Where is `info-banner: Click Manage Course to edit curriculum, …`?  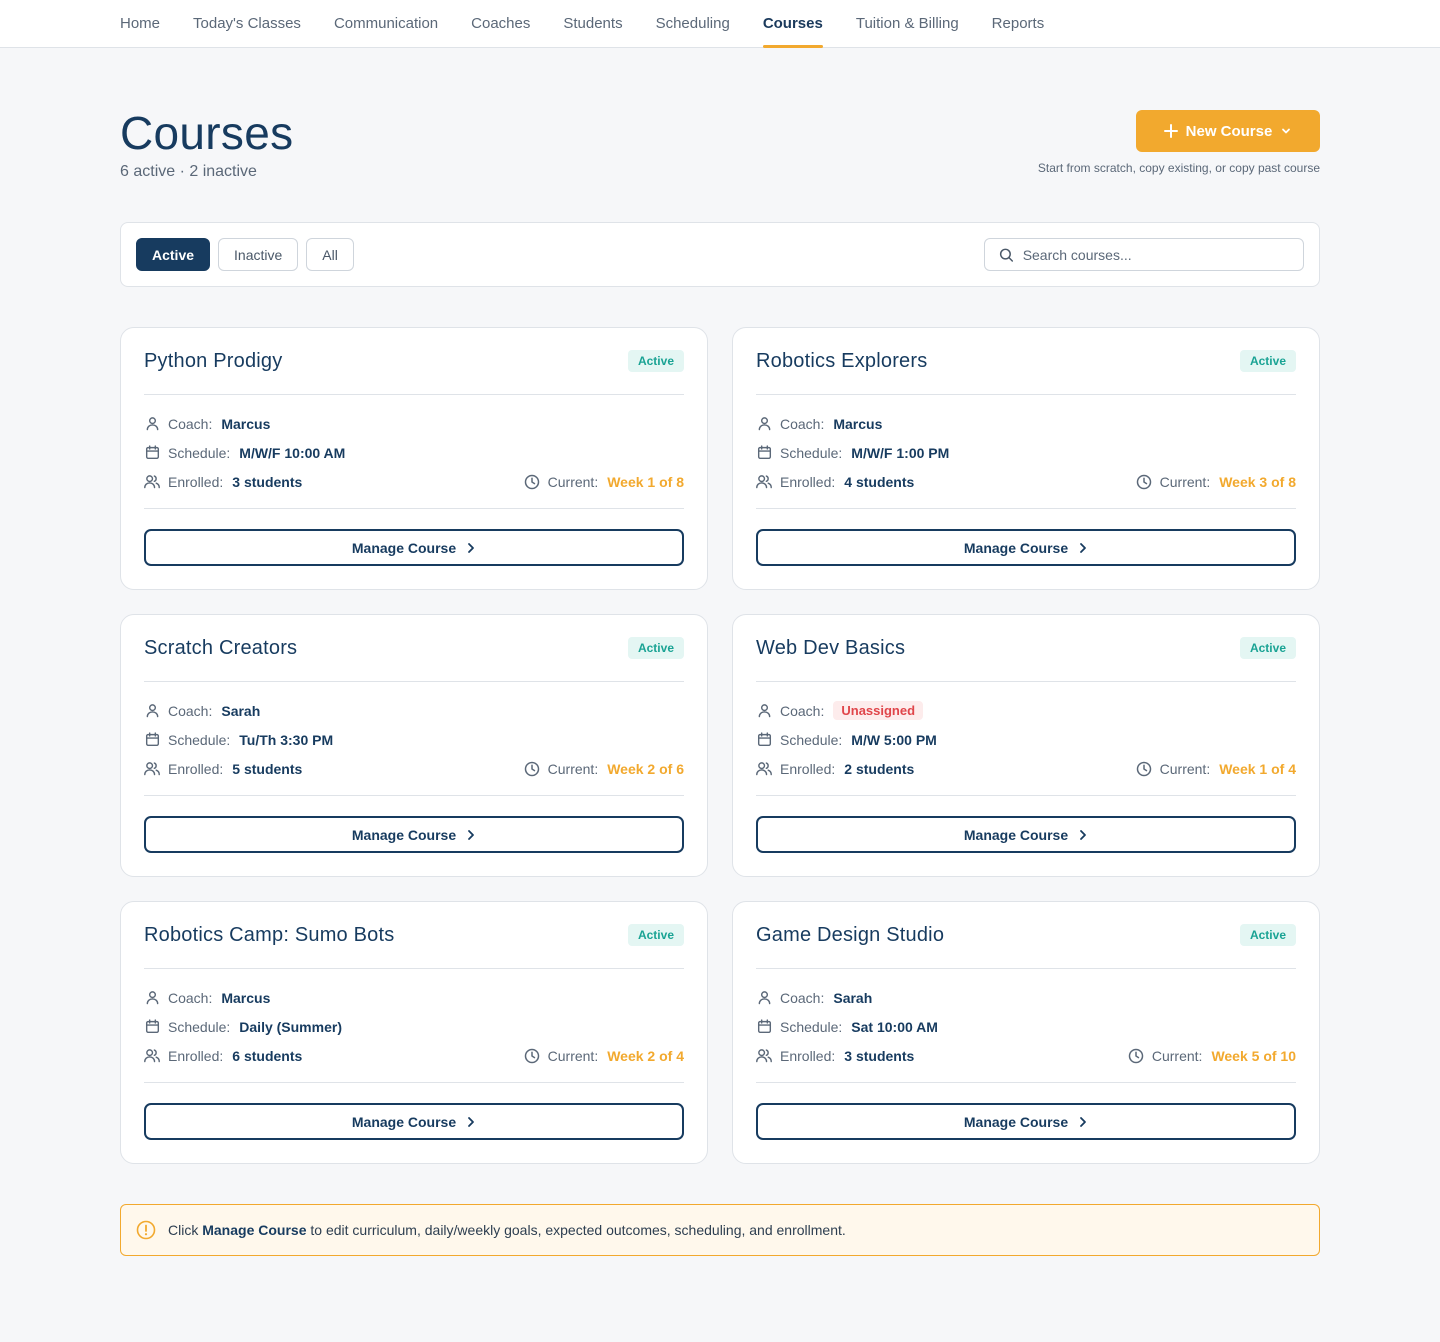 info-banner: Click Manage Course to edit curriculum, … is located at coordinates (720, 1230).